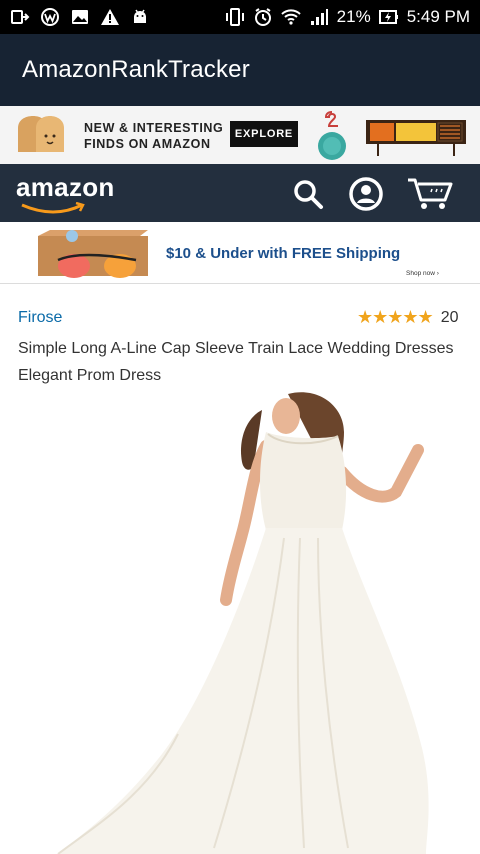  I want to click on speaker-icon, so click(332, 135).